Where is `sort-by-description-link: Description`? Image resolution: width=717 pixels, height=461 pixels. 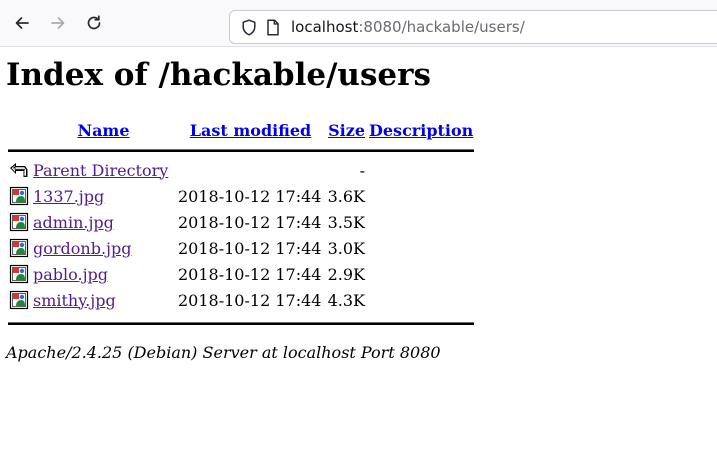 sort-by-description-link: Description is located at coordinates (421, 130).